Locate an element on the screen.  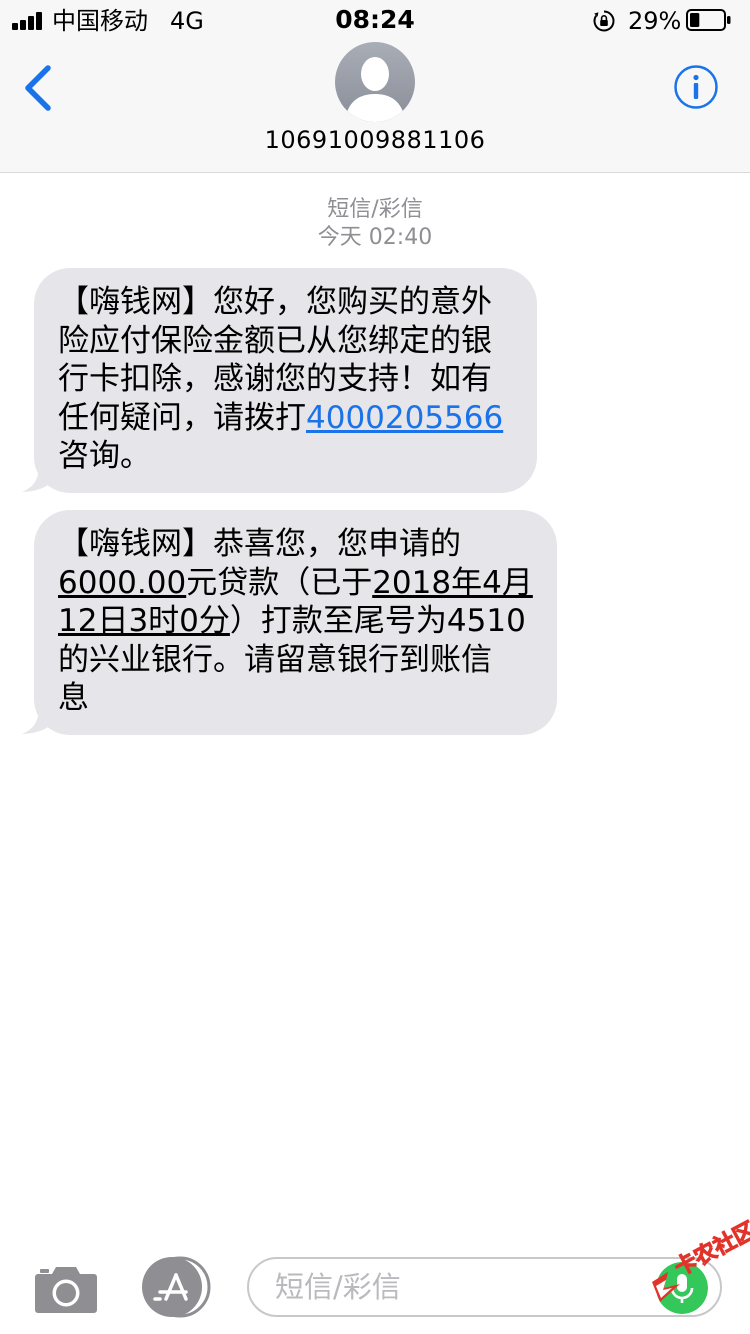
message-text: 任何疑问，请拨打 is located at coordinates (182, 417).